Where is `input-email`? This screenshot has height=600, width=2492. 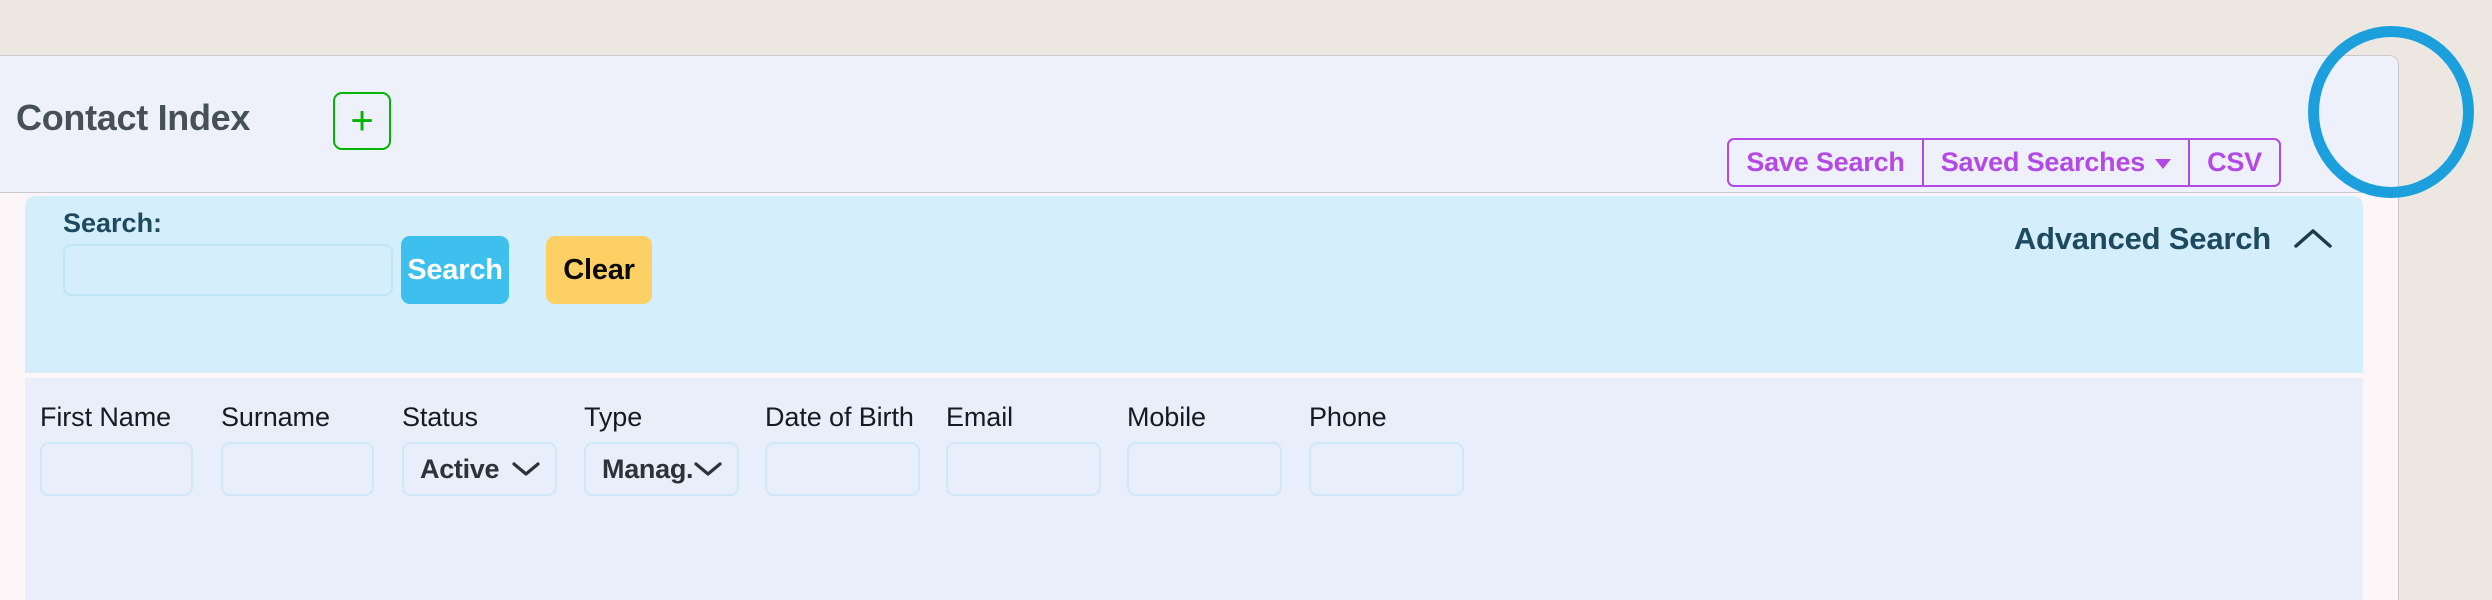 input-email is located at coordinates (1023, 469).